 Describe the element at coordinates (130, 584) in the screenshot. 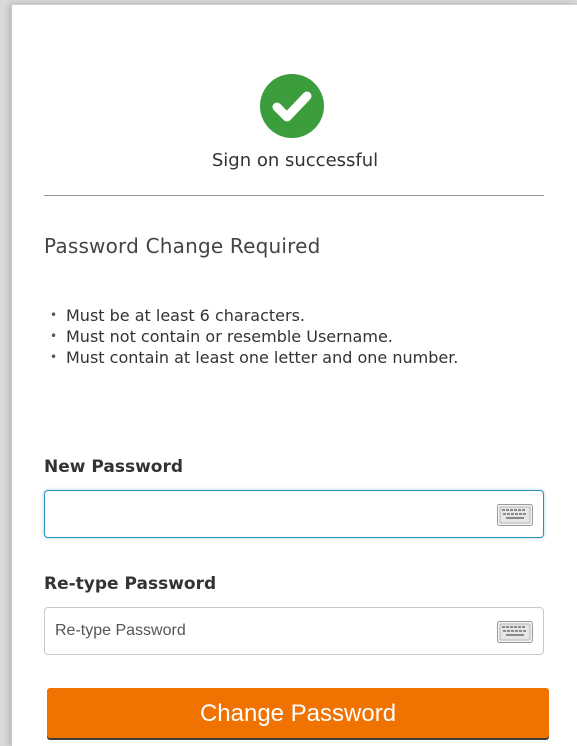

I see `retype-password-label: Re-type Password` at that location.